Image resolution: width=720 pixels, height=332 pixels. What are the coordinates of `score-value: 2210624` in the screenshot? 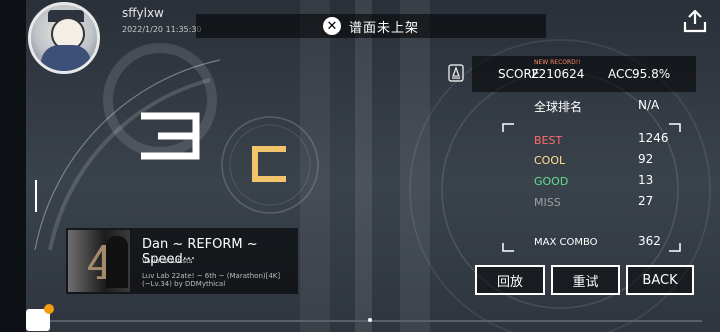 It's located at (558, 74).